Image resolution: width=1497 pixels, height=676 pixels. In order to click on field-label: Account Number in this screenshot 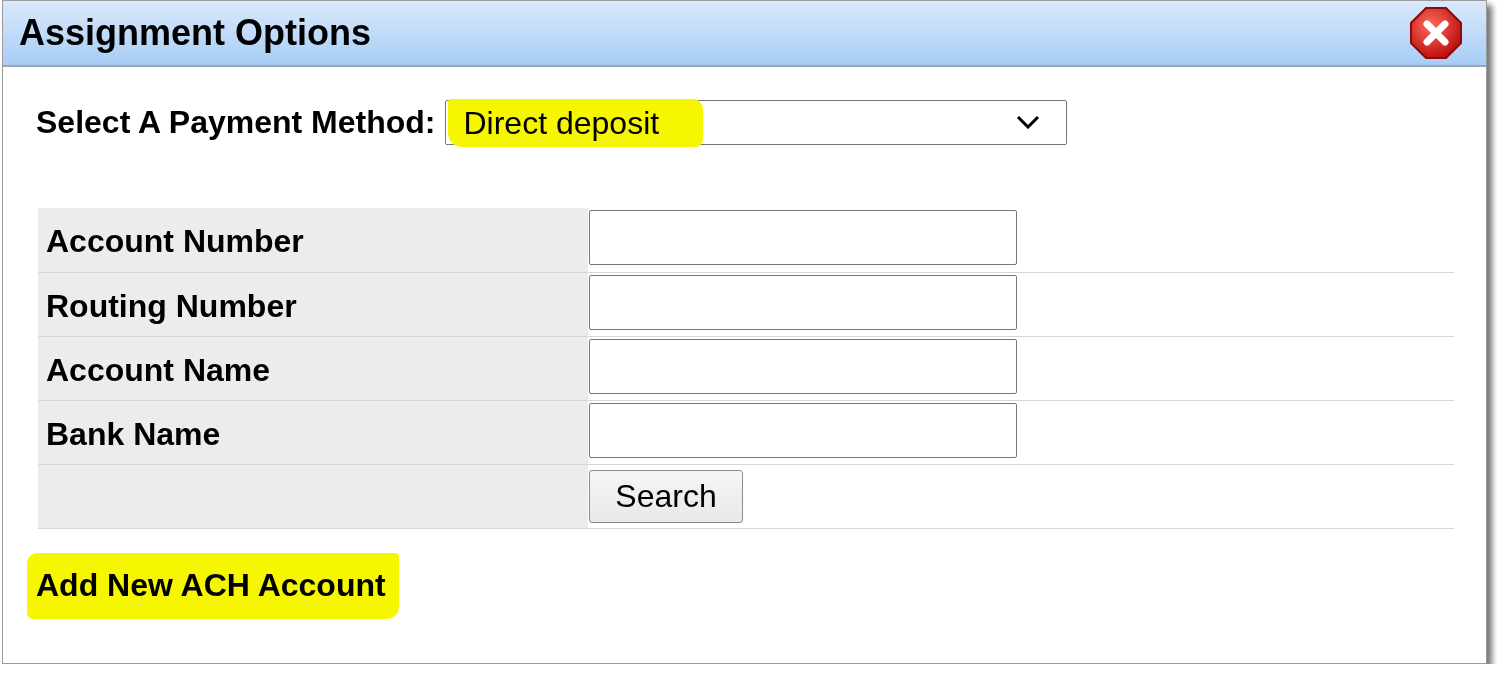, I will do `click(175, 241)`.